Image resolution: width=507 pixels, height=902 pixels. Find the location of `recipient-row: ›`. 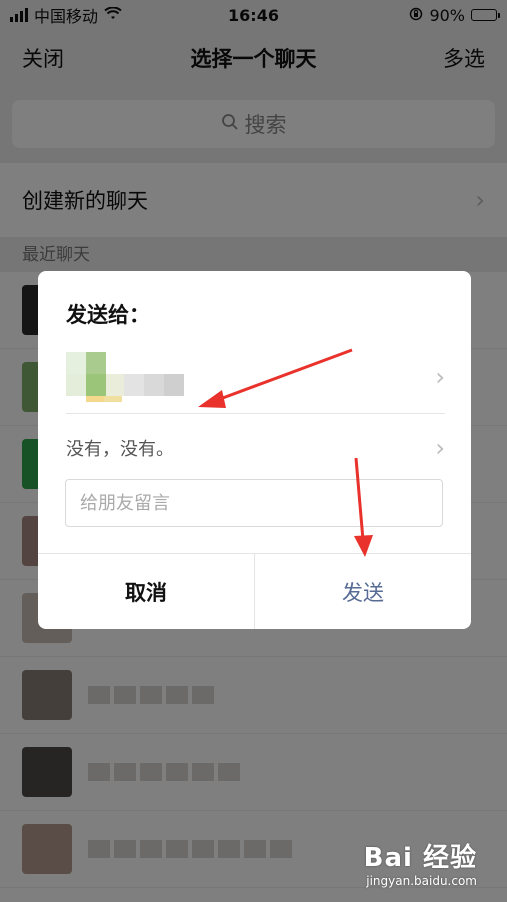

recipient-row: › is located at coordinates (255, 377).